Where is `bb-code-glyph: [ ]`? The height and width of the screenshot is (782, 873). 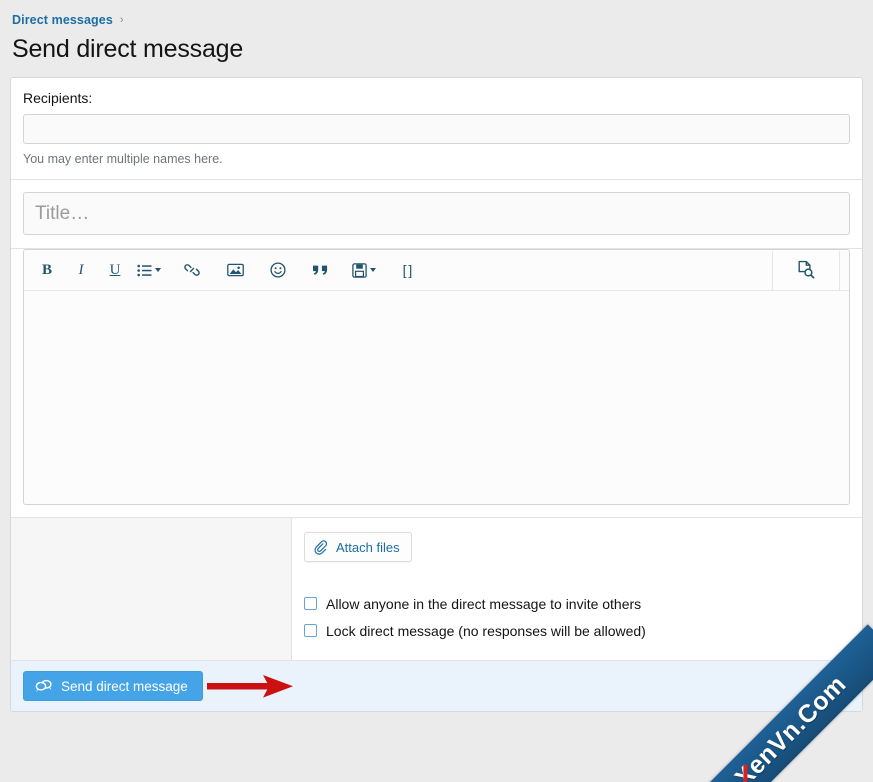
bb-code-glyph: [ ] is located at coordinates (407, 270).